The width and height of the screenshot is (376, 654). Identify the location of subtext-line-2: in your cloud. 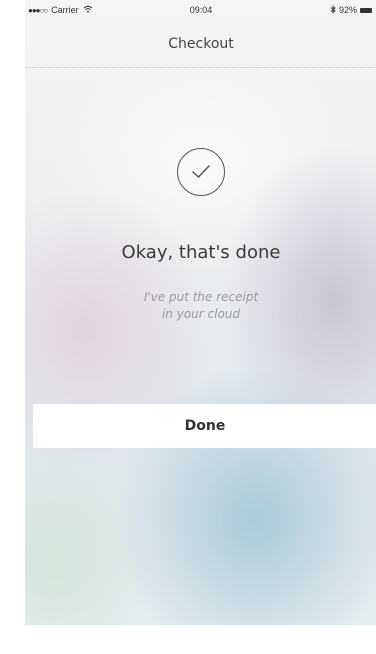
(201, 314).